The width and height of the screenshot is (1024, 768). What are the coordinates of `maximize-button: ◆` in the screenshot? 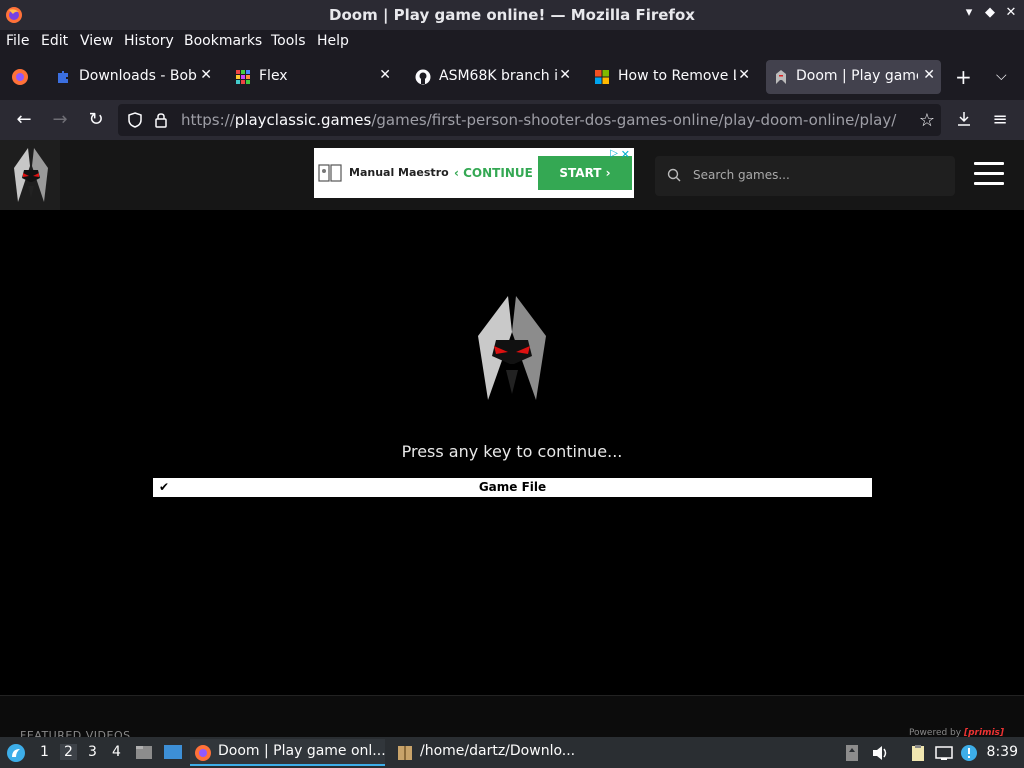 It's located at (990, 12).